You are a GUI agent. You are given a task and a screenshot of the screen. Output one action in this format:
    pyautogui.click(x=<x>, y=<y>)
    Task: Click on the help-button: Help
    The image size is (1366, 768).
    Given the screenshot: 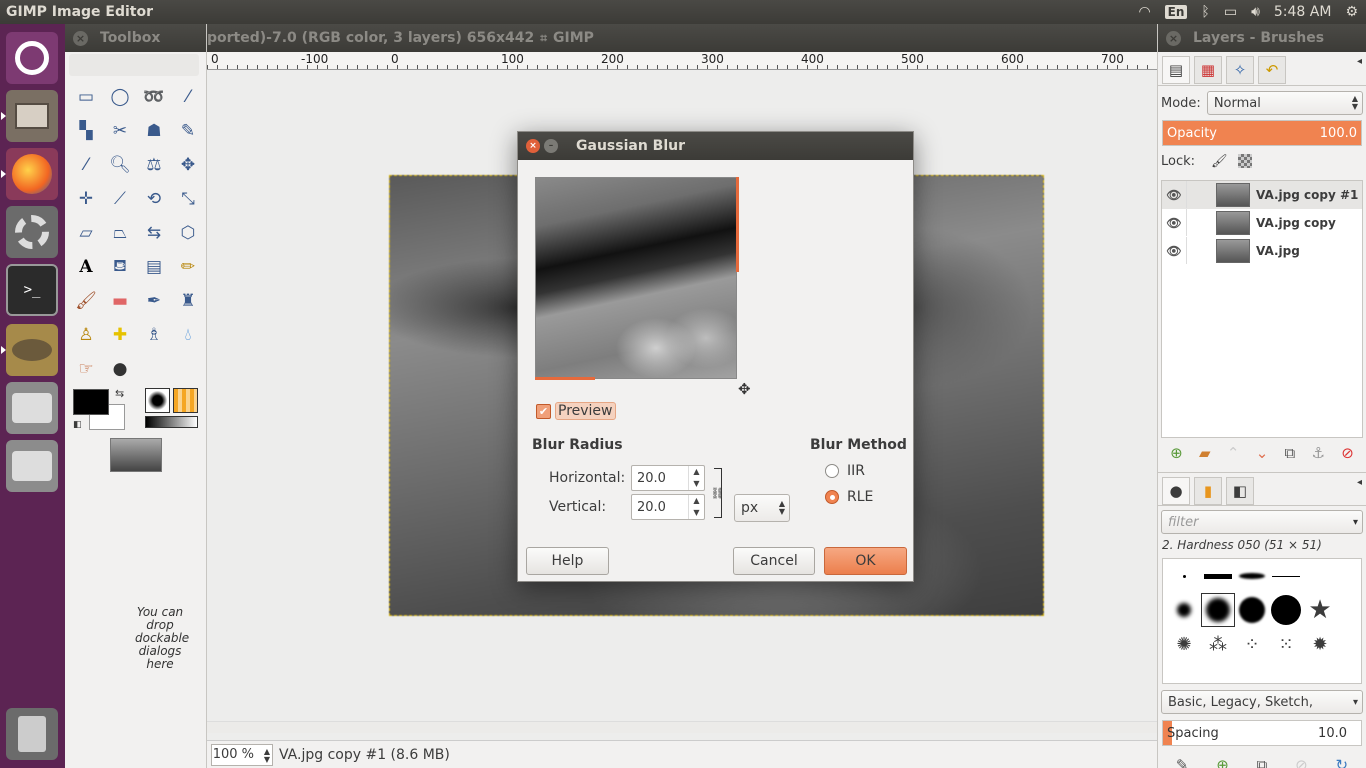 What is the action you would take?
    pyautogui.click(x=567, y=561)
    